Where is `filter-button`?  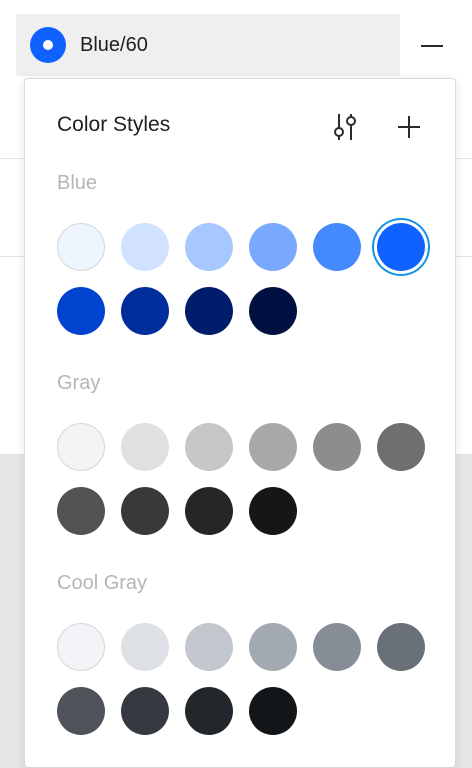 filter-button is located at coordinates (345, 127).